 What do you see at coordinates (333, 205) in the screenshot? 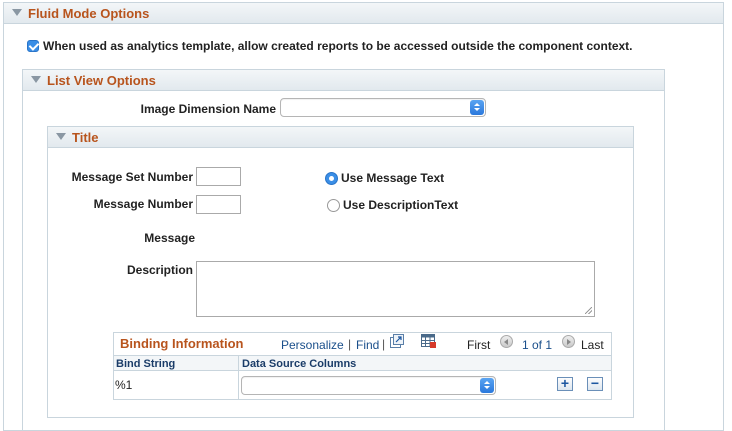
I see `use-description-text-radio` at bounding box center [333, 205].